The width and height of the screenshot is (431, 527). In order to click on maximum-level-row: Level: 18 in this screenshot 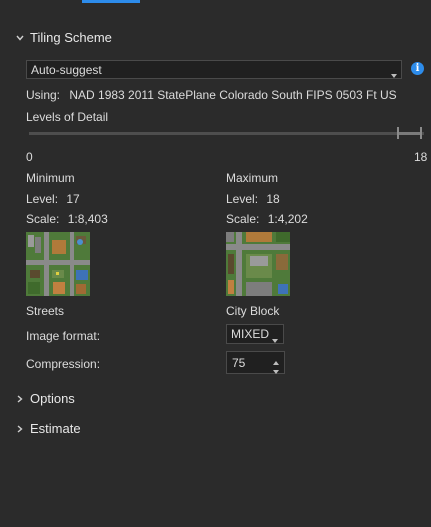, I will do `click(253, 199)`.